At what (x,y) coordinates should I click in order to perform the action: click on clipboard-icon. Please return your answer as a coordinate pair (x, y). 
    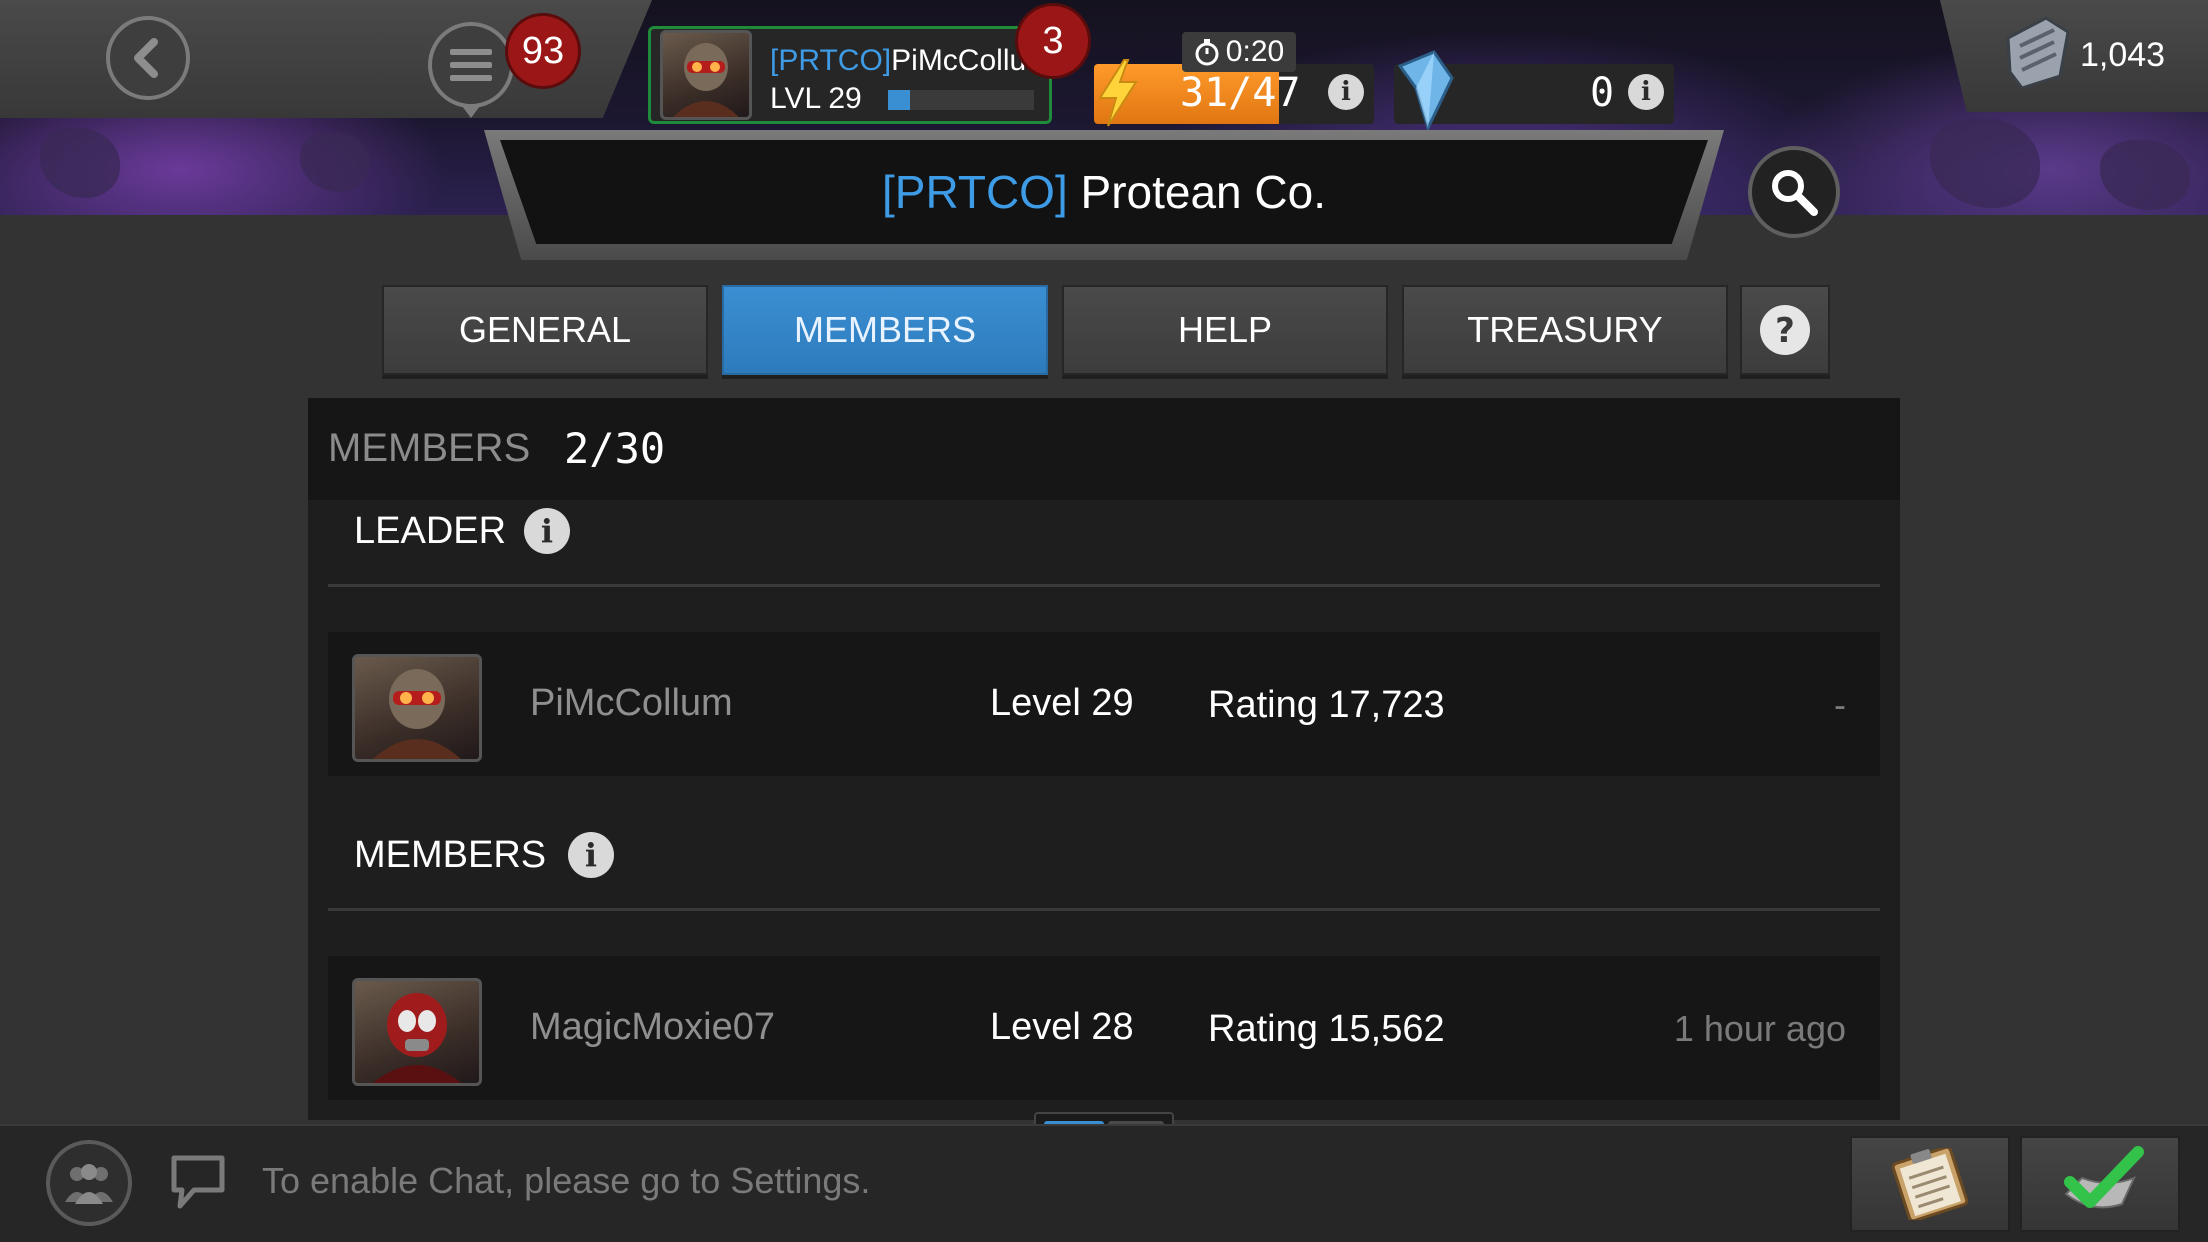
    Looking at the image, I should click on (1930, 1184).